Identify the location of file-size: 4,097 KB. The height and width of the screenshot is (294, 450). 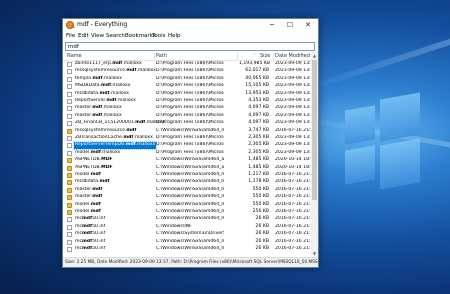
(258, 123).